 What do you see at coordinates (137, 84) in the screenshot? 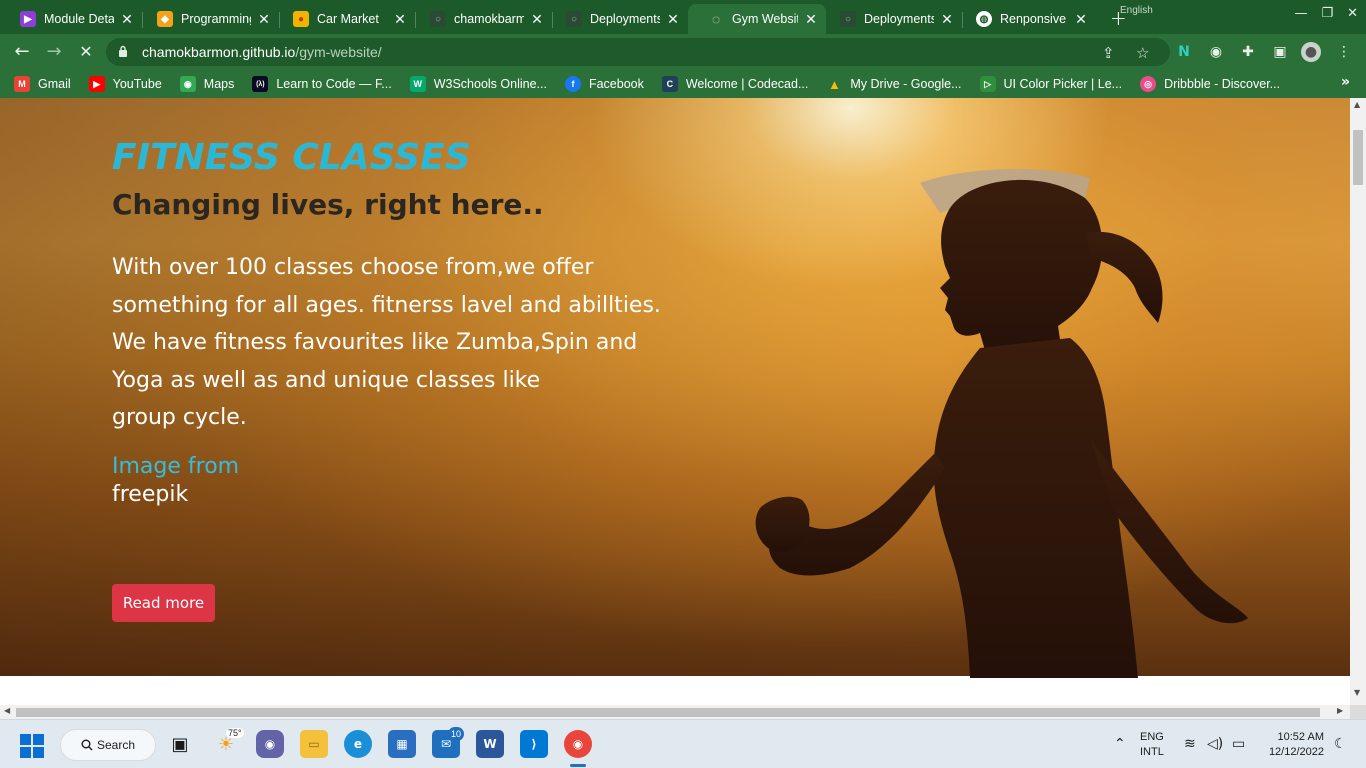
I see `bookmark-label: YouTube` at bounding box center [137, 84].